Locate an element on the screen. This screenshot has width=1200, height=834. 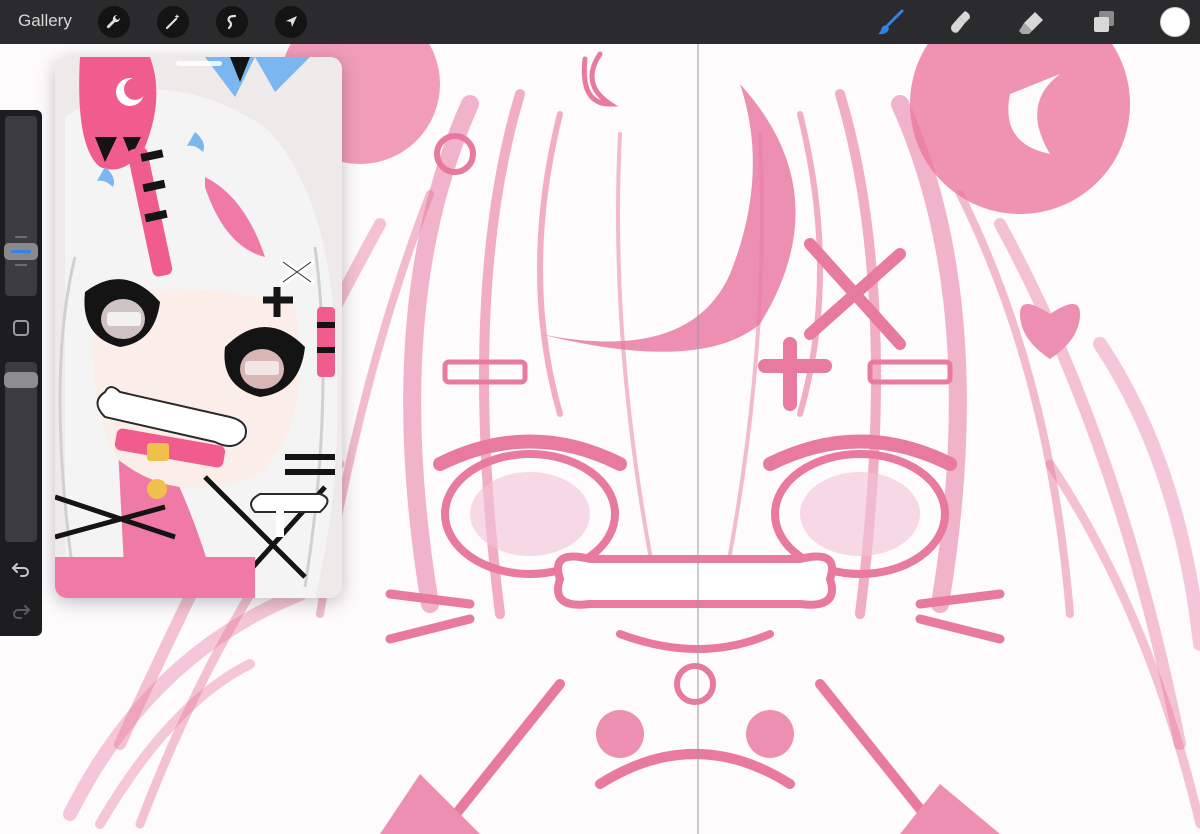
wrench-icon is located at coordinates (113, 21).